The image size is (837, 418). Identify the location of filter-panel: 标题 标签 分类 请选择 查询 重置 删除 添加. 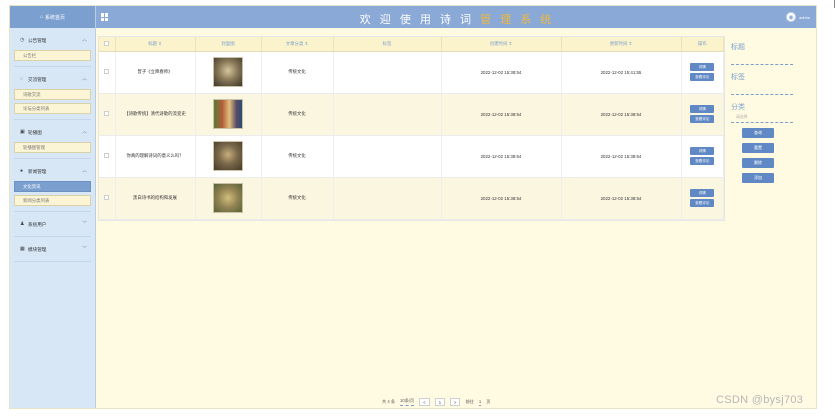
(771, 128).